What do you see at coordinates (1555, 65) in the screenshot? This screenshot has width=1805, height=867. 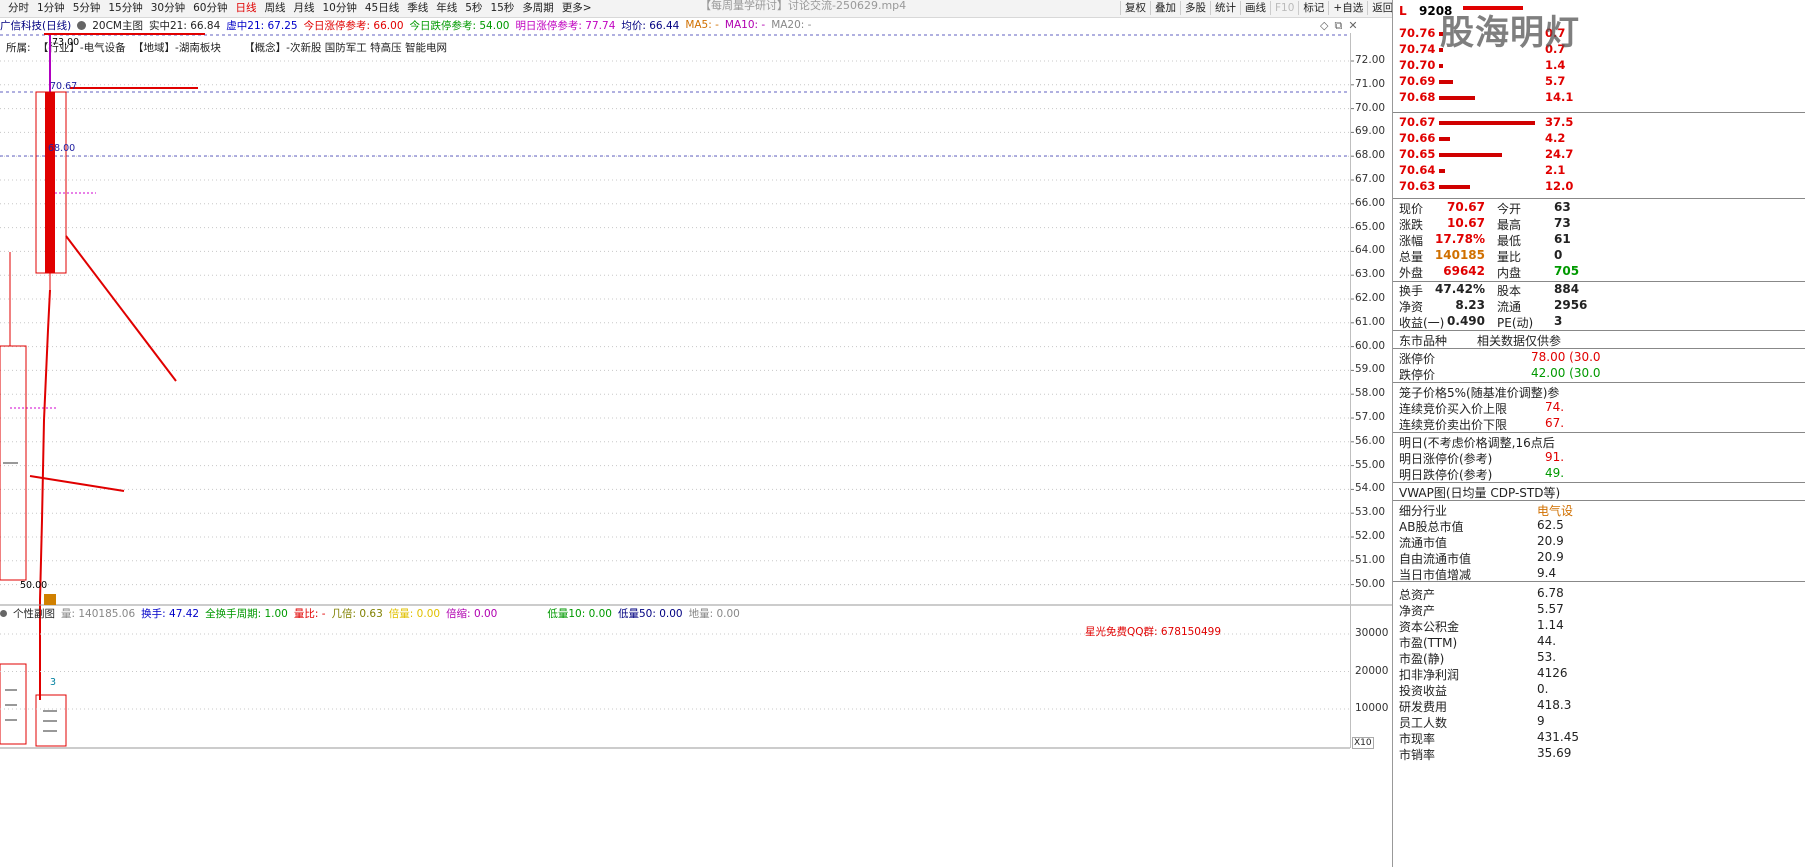 I see `book-volume: 1.4` at bounding box center [1555, 65].